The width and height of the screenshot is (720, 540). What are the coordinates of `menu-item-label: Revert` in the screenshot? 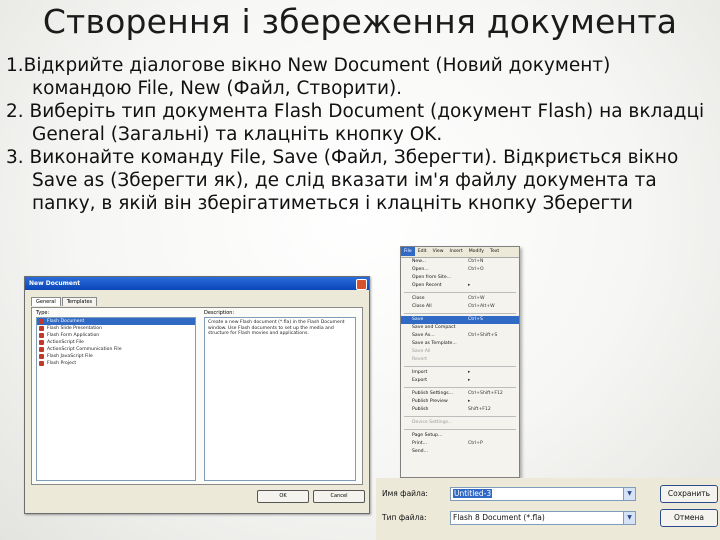 It's located at (420, 359).